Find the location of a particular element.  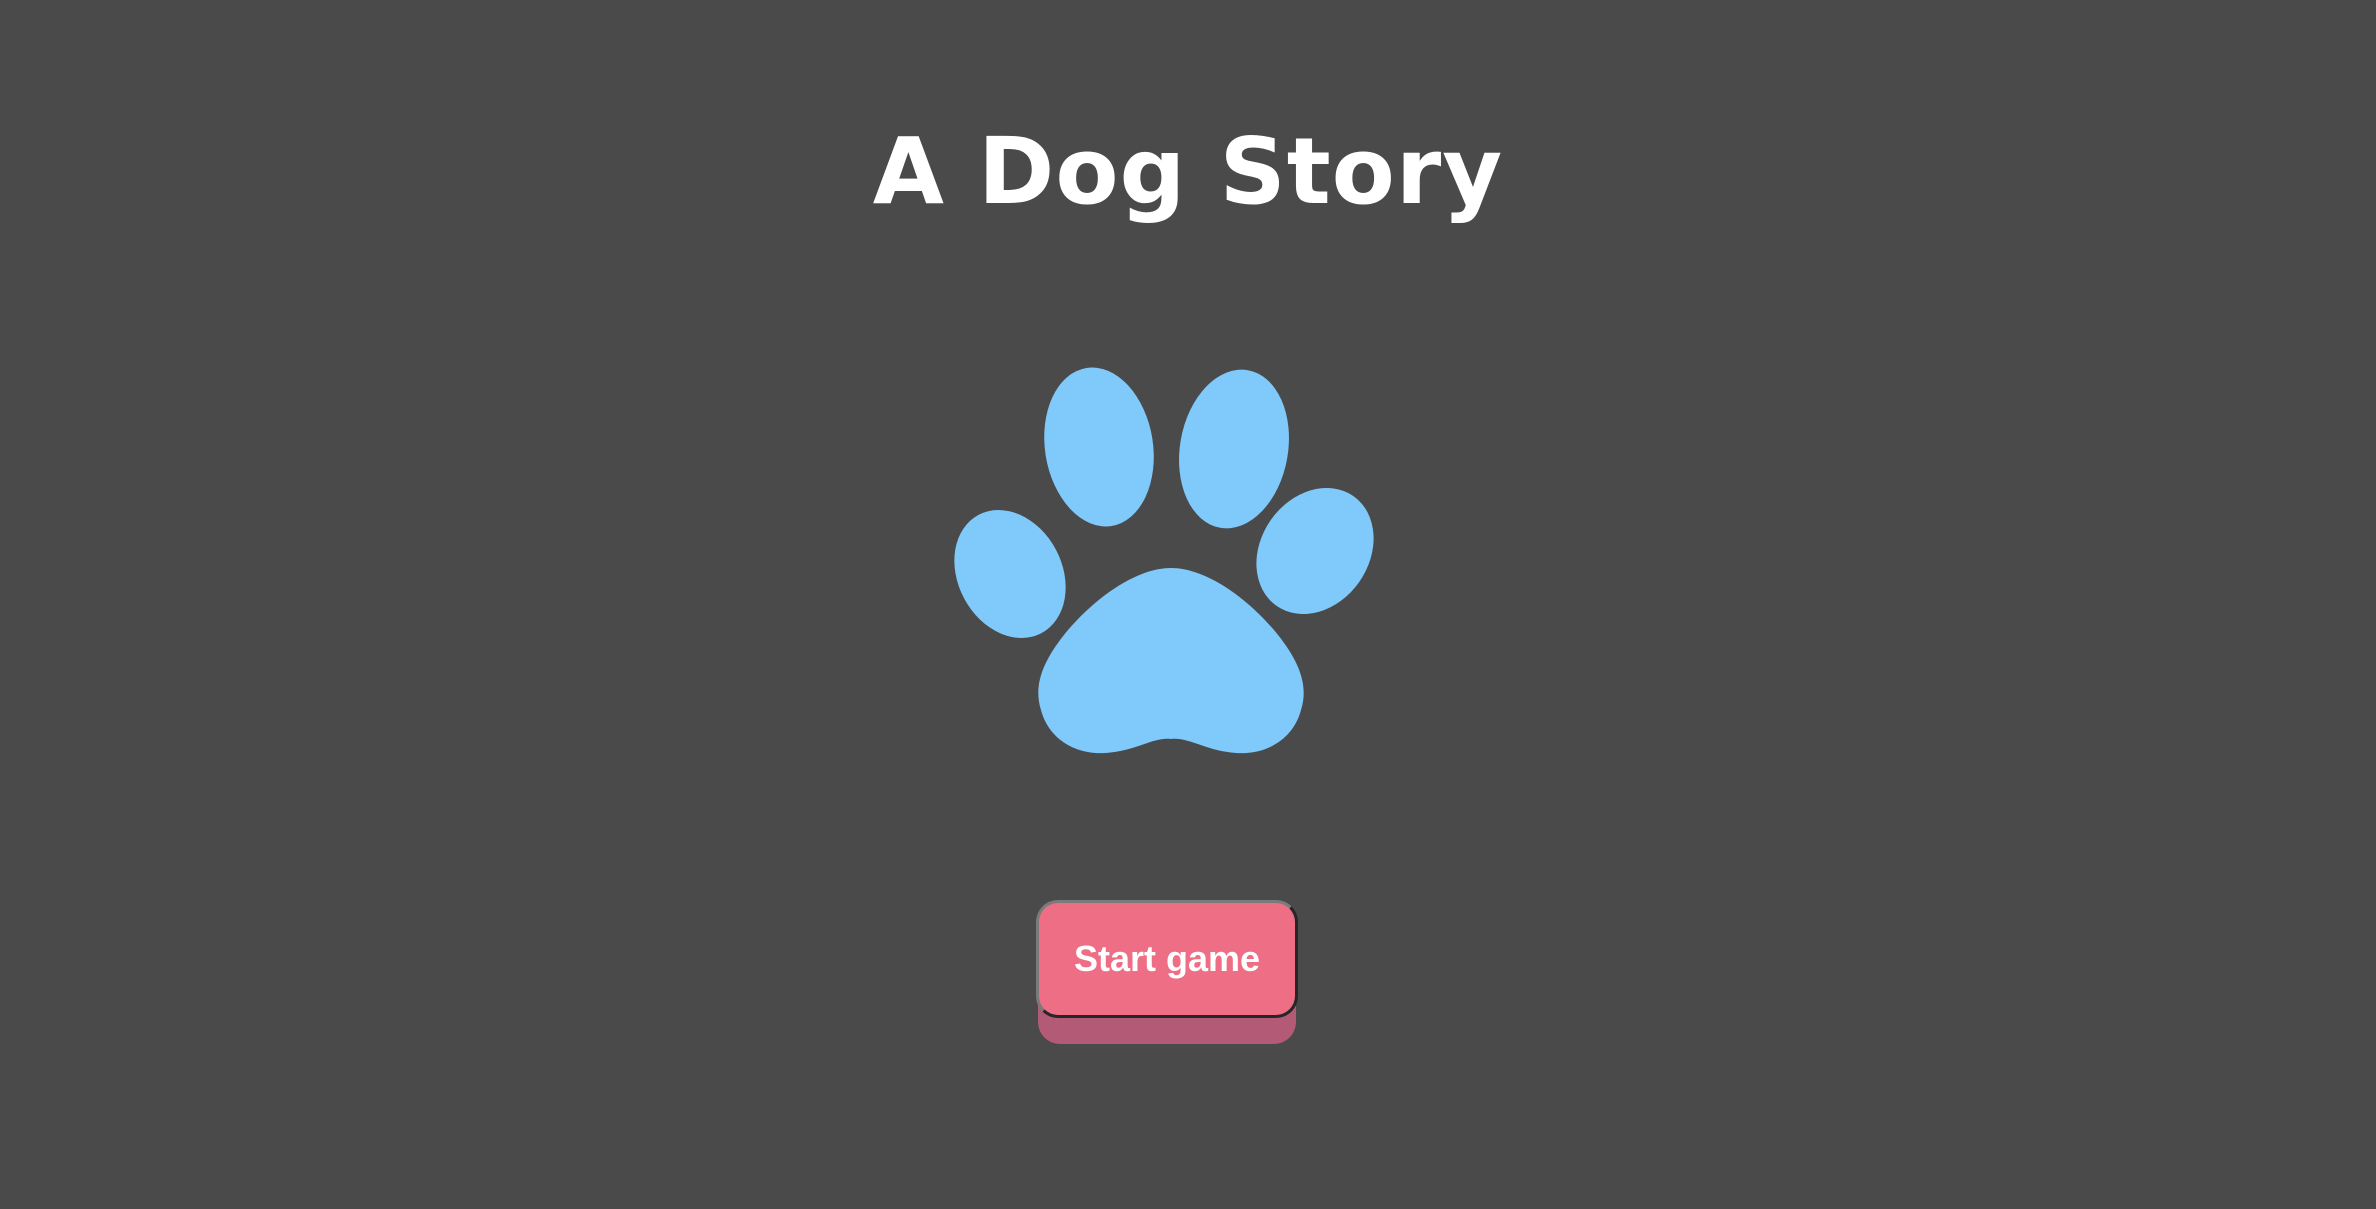

paw-toe-inner-left is located at coordinates (1099, 447).